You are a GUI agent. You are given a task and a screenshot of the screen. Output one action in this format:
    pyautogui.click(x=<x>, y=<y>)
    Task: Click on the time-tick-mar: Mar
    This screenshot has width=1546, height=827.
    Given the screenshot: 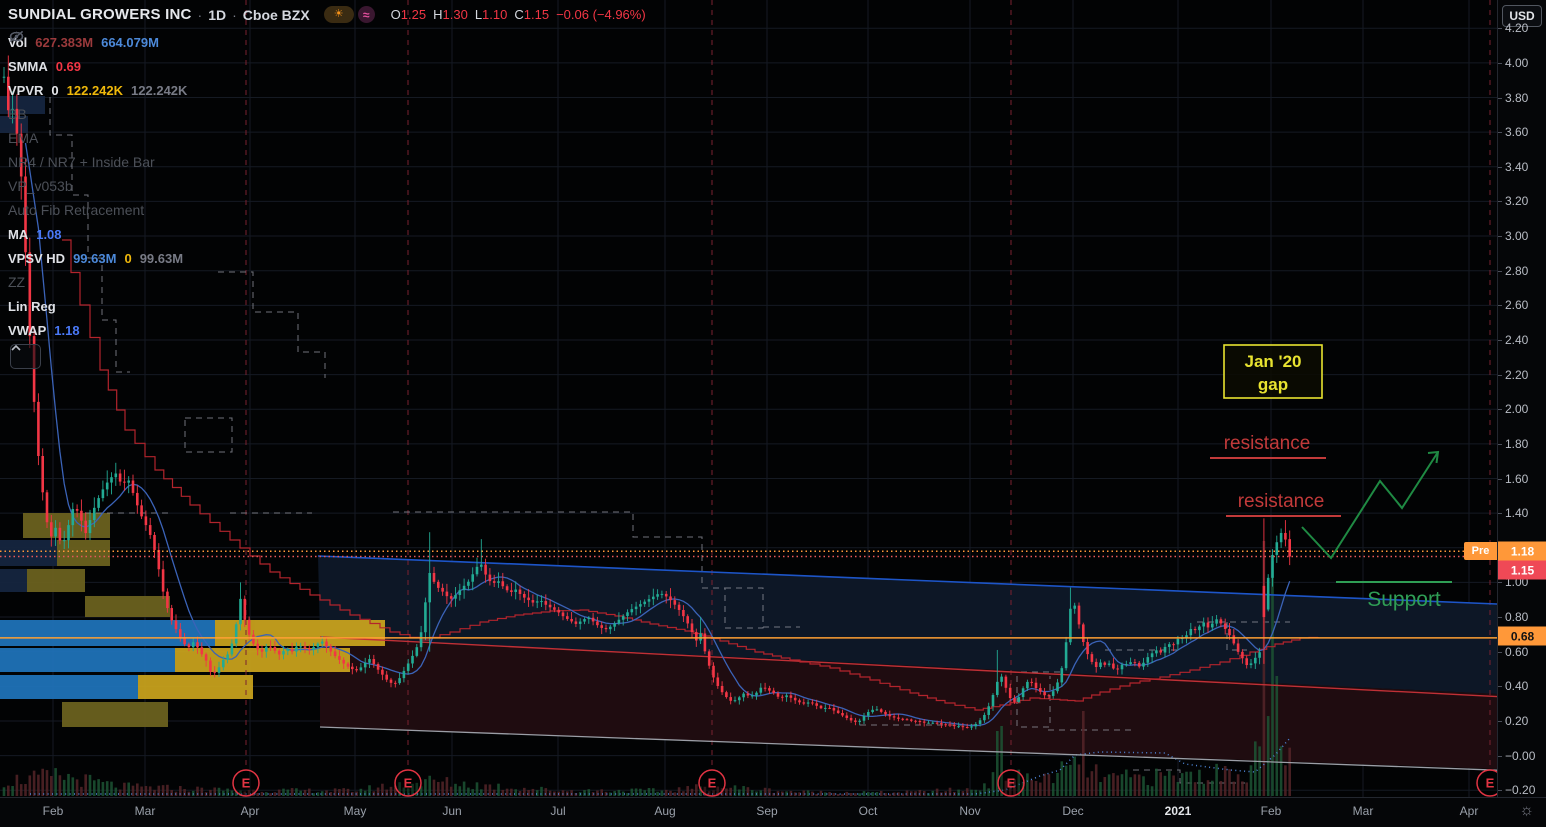 What is the action you would take?
    pyautogui.click(x=145, y=811)
    